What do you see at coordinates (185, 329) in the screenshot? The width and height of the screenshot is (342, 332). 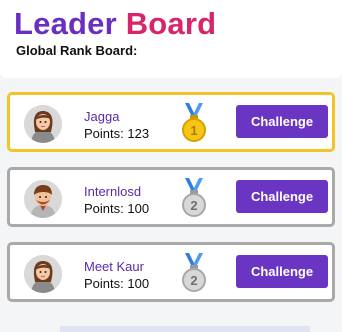 I see `next-row-peek` at bounding box center [185, 329].